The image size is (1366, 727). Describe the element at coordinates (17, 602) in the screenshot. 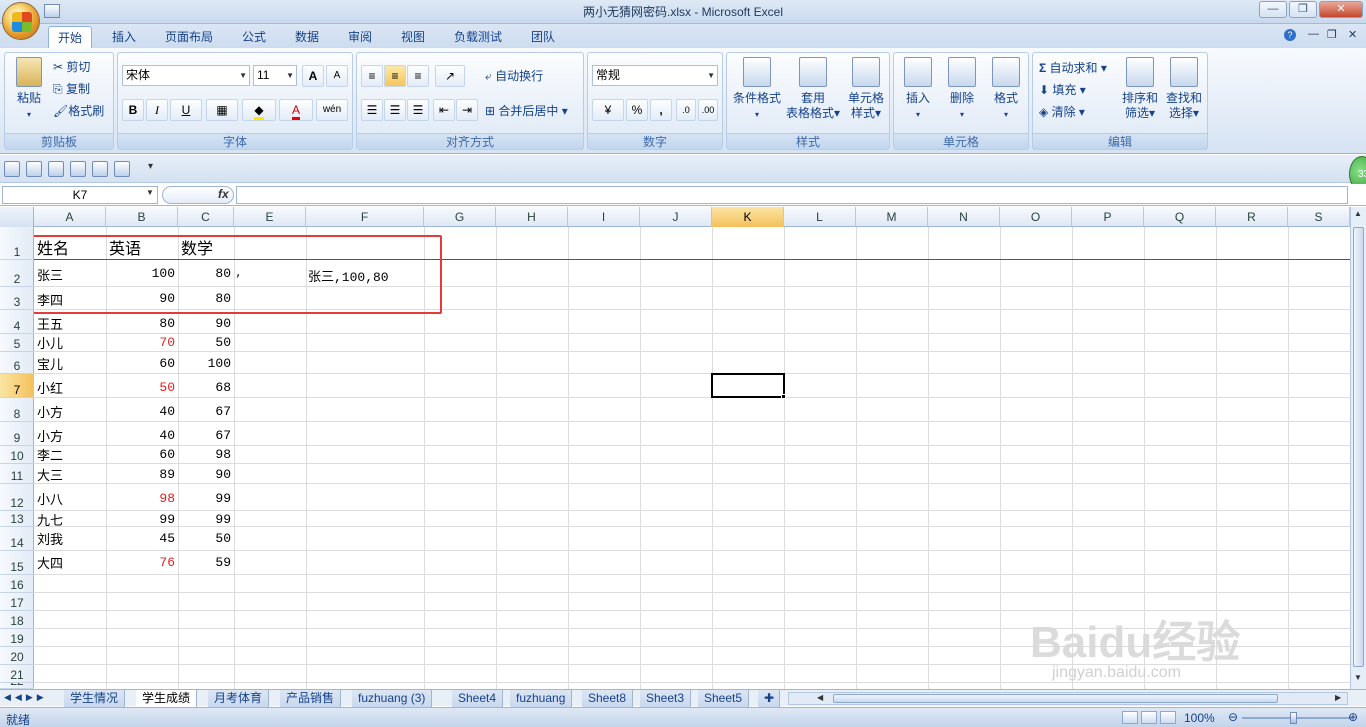

I see `row-header: 17` at that location.